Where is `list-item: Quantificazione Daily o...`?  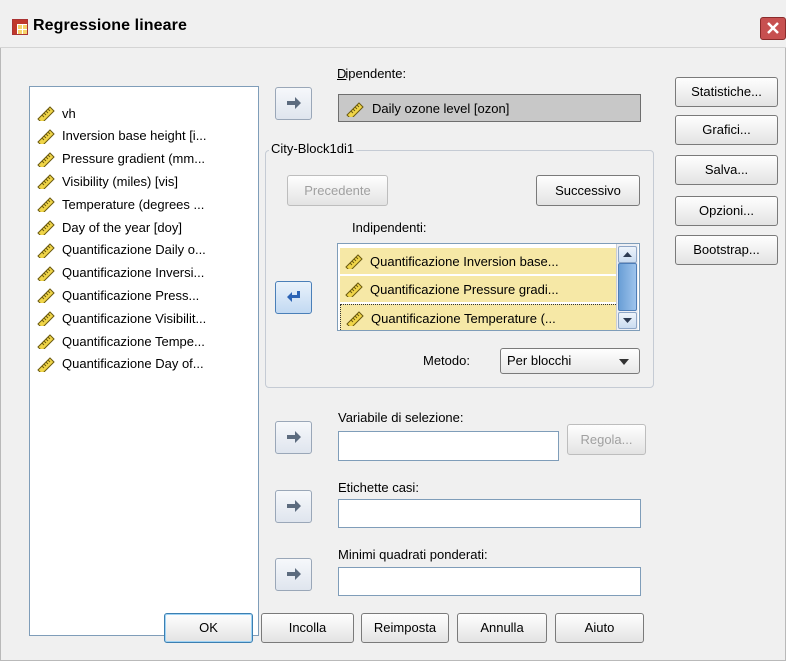 list-item: Quantificazione Daily o... is located at coordinates (121, 250).